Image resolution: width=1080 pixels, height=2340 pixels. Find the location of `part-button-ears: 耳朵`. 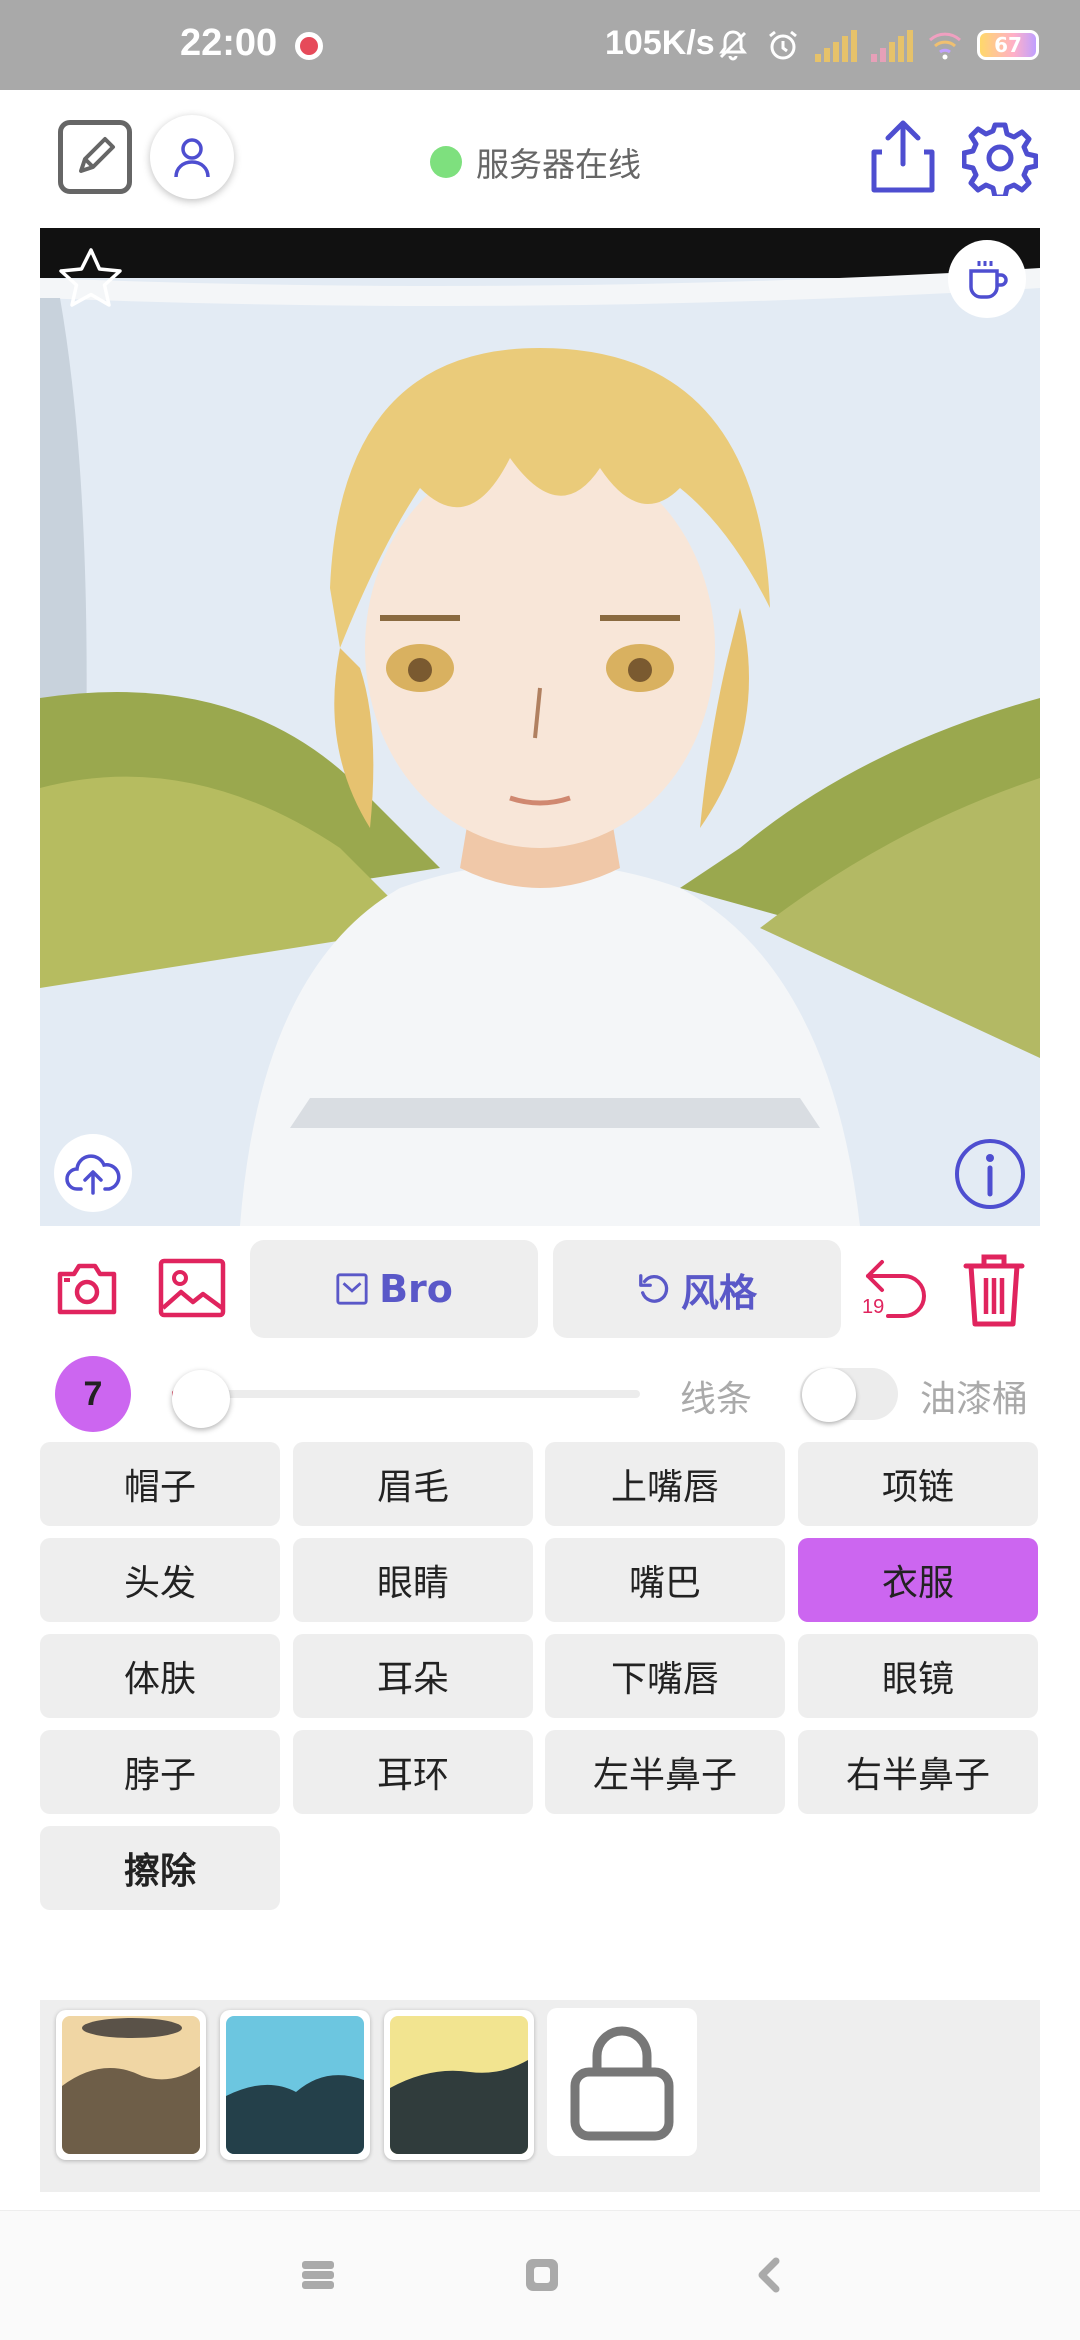

part-button-ears: 耳朵 is located at coordinates (413, 1676).